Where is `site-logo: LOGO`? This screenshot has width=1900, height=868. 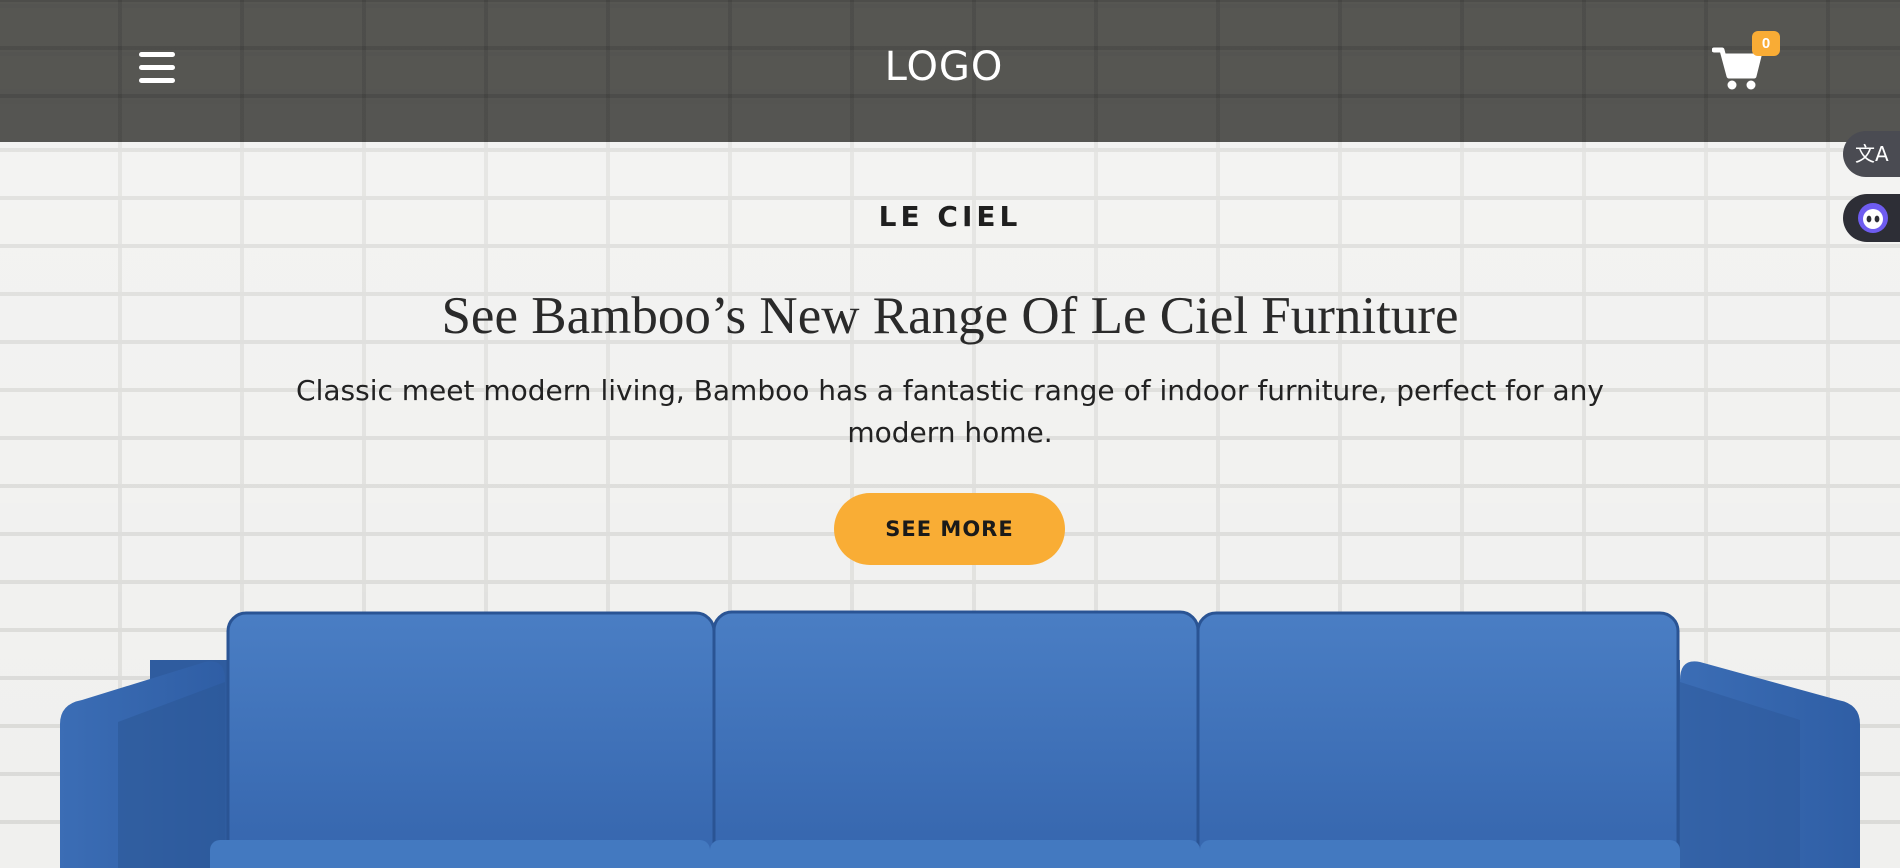
site-logo: LOGO is located at coordinates (944, 67).